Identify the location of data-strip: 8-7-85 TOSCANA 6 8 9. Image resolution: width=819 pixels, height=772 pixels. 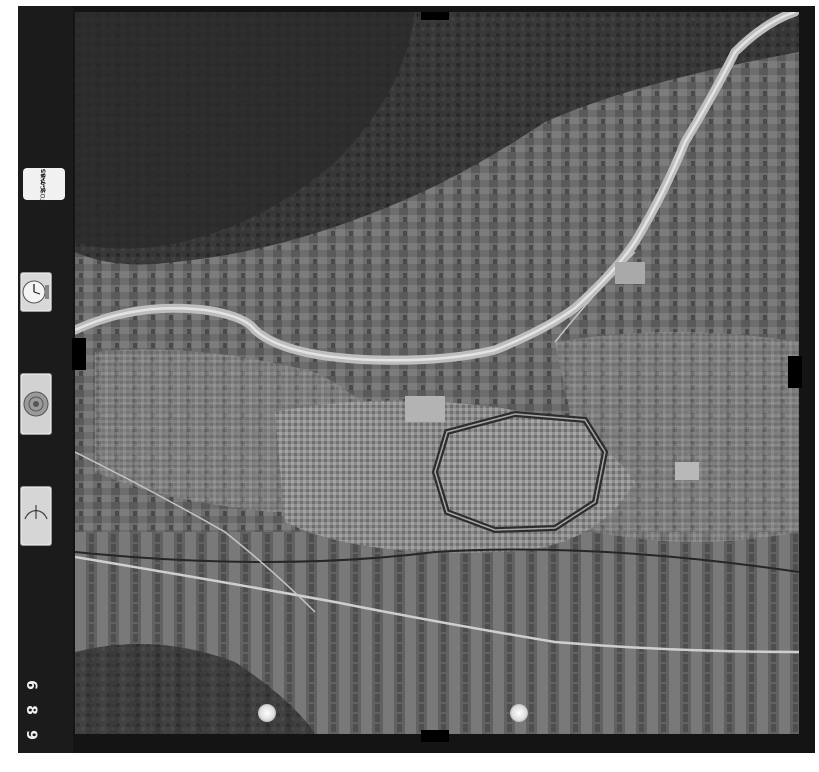
(45, 379).